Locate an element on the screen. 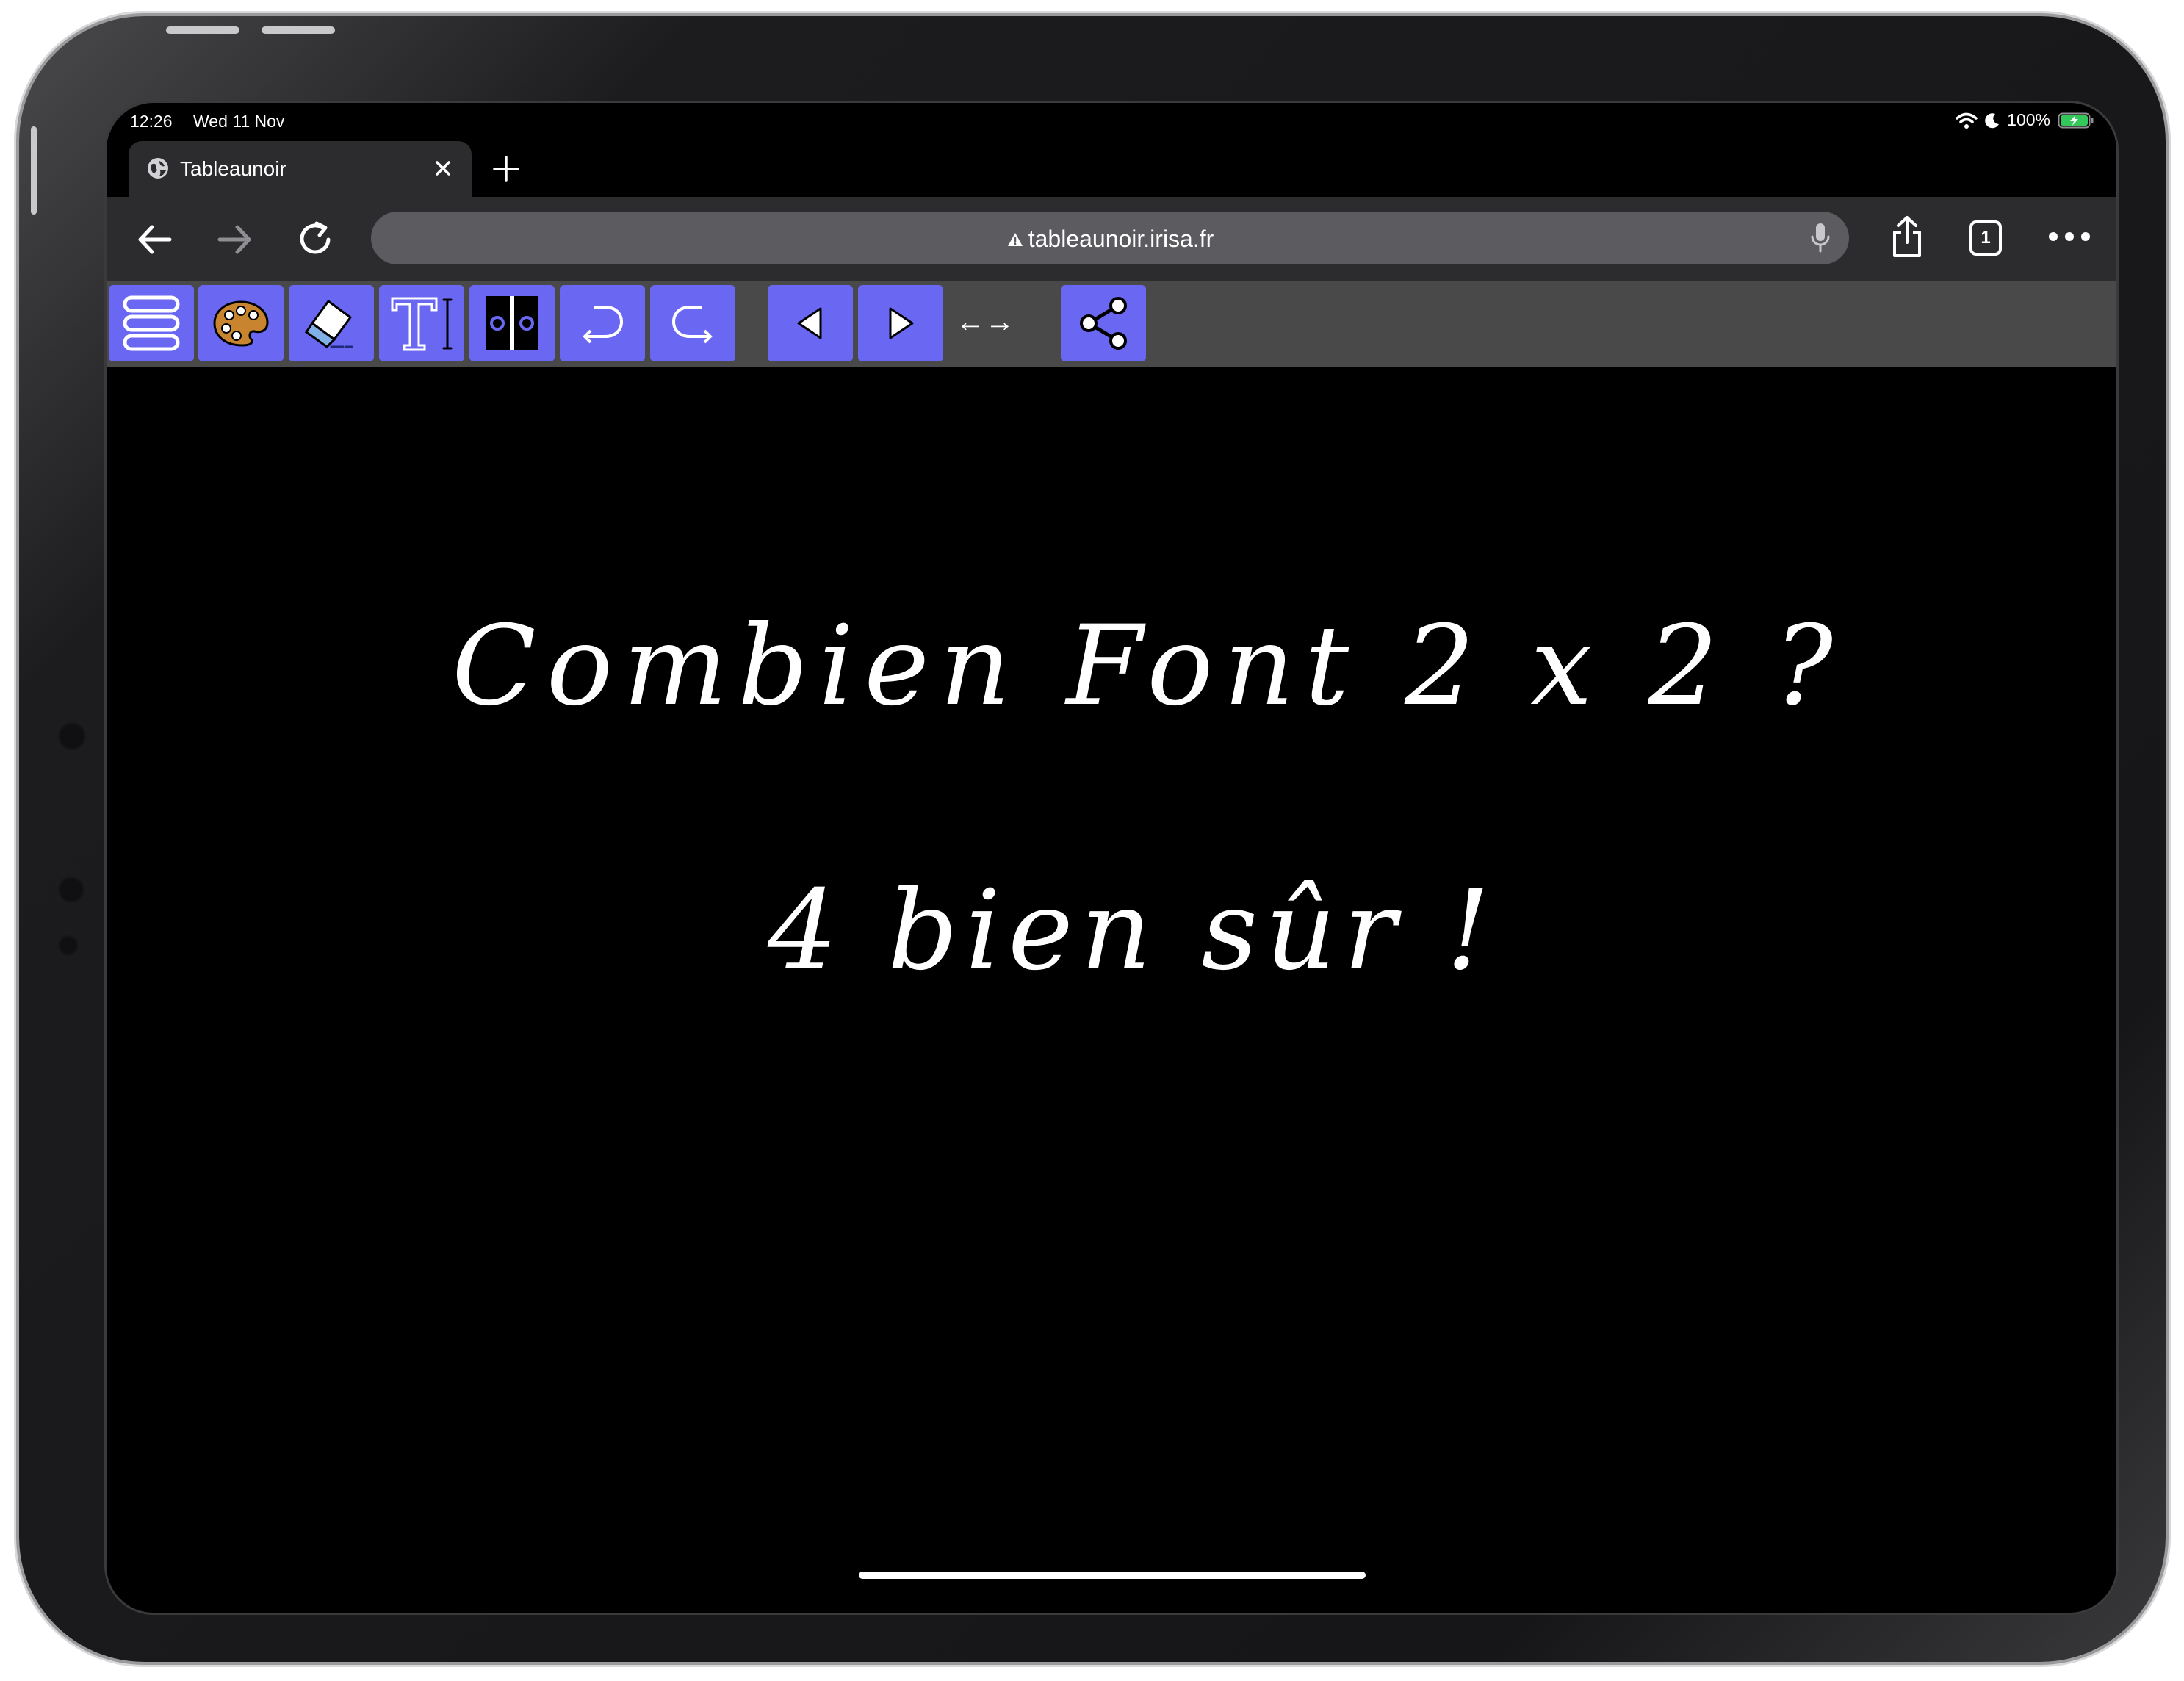  split-view-button is located at coordinates (512, 323).